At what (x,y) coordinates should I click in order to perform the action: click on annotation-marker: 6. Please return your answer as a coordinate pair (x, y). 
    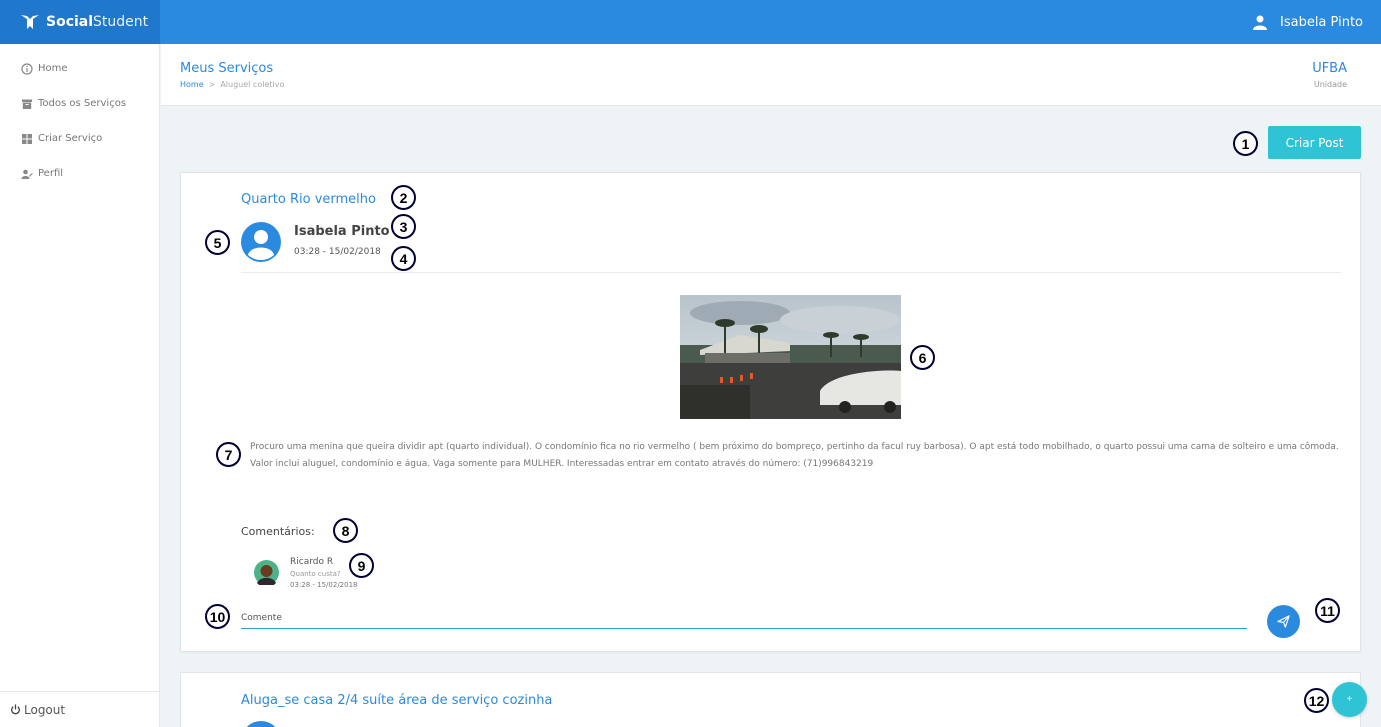
    Looking at the image, I should click on (922, 357).